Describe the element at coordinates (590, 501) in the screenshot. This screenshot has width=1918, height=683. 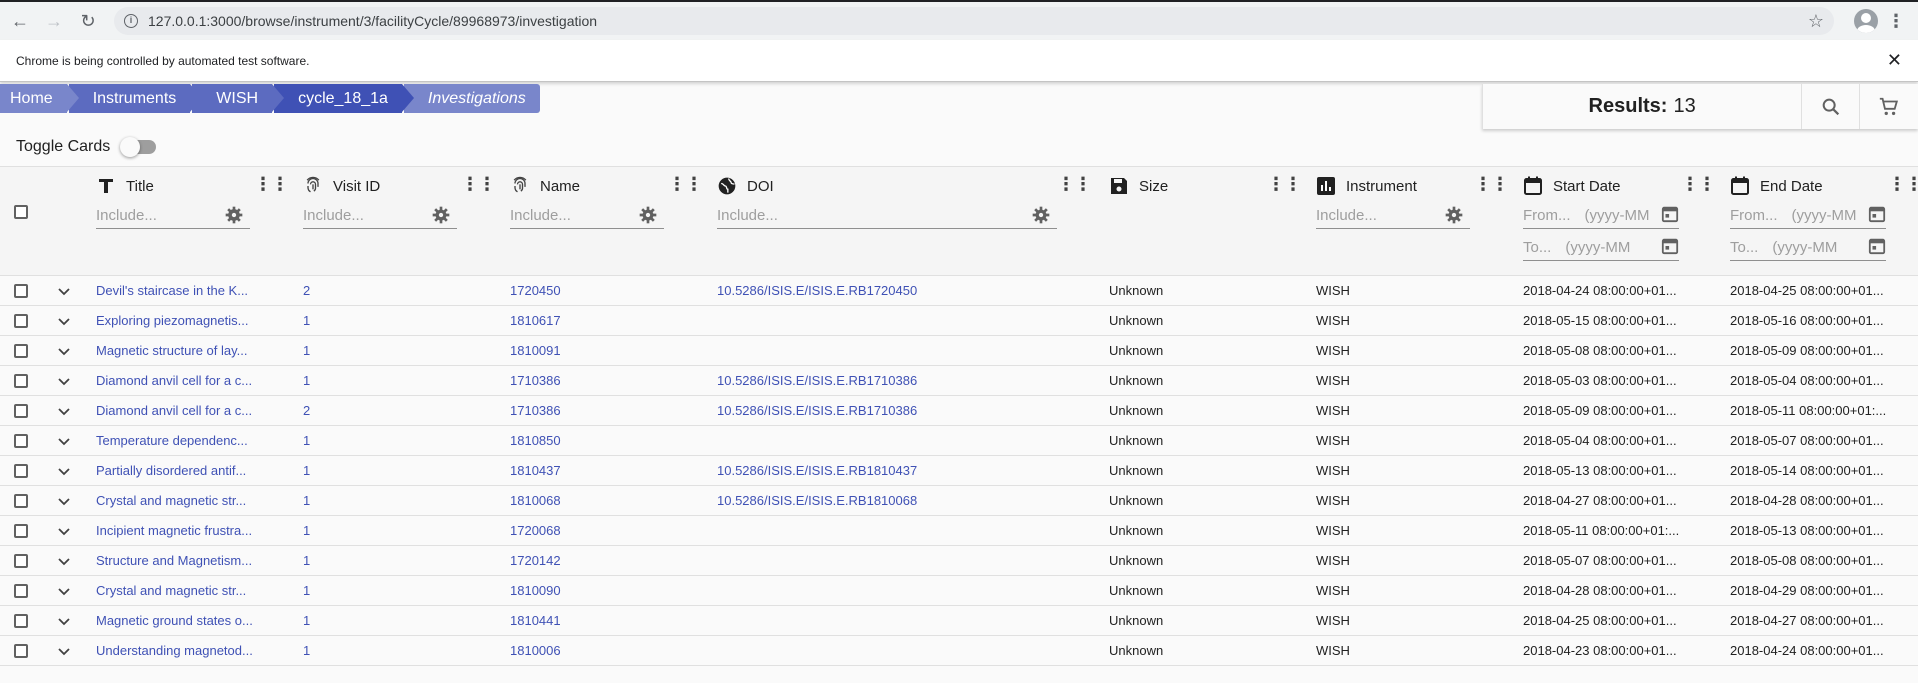
I see `name-cell: 1810068` at that location.